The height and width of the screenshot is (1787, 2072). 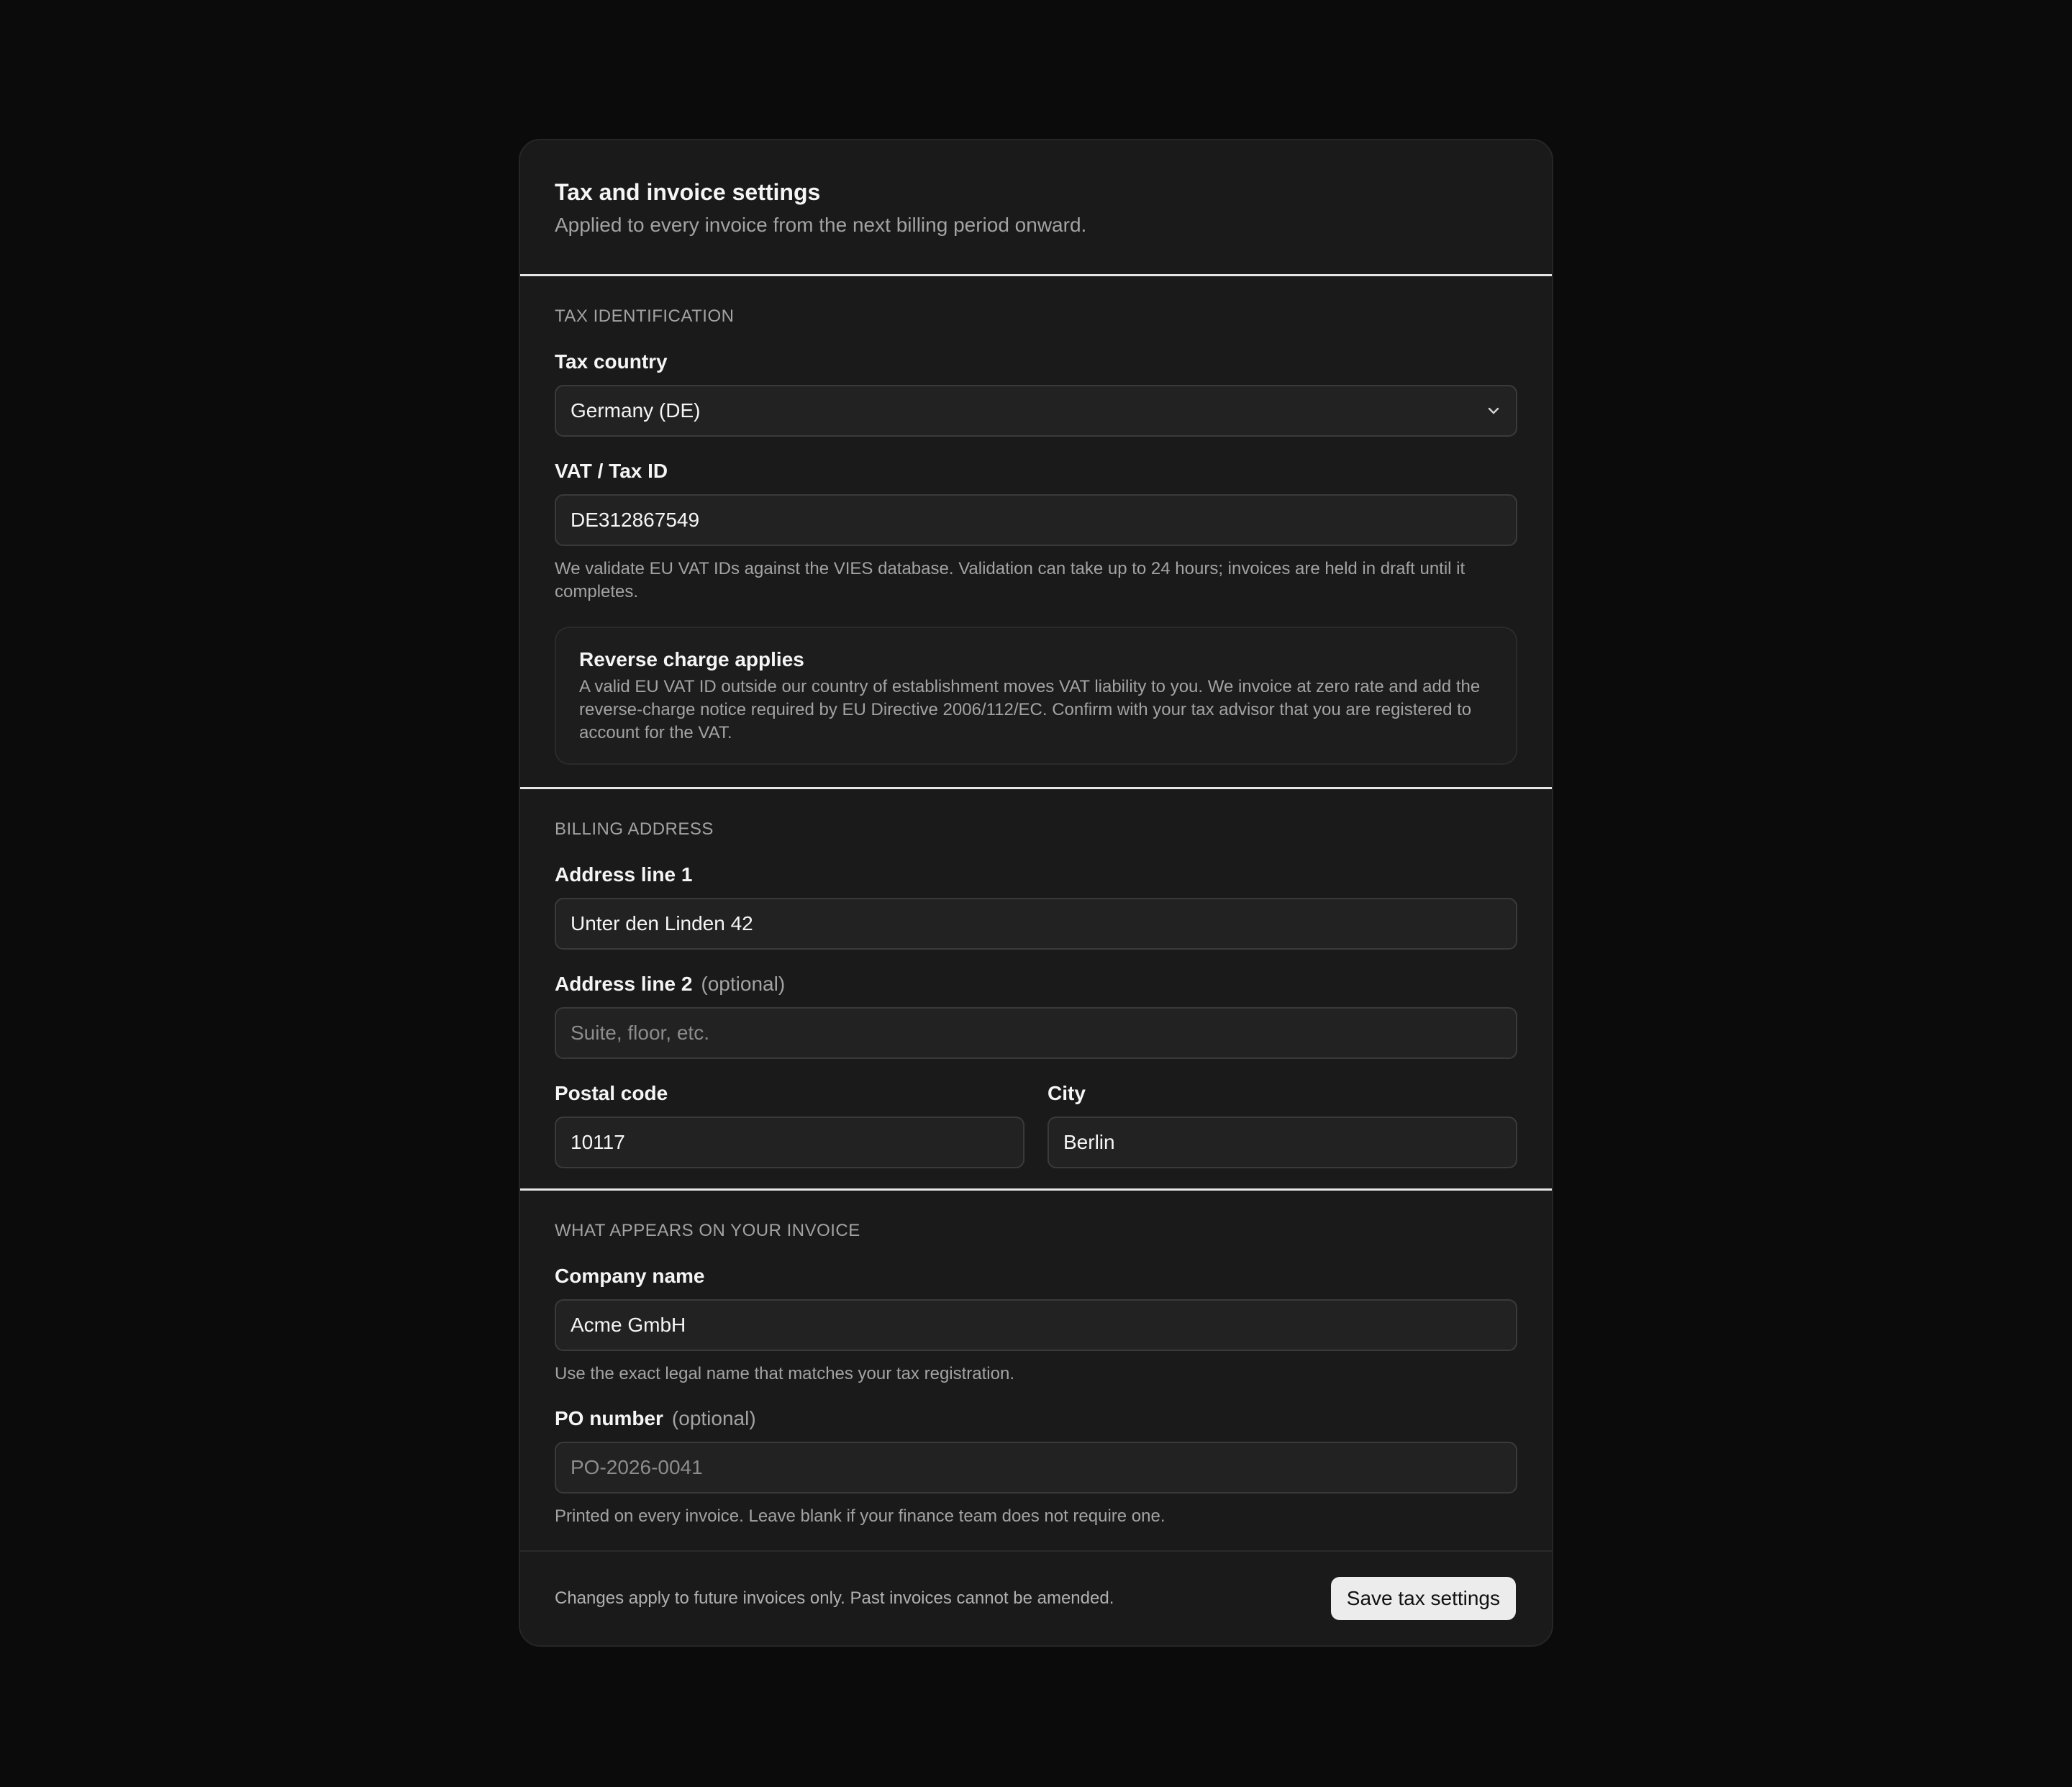 What do you see at coordinates (692, 659) in the screenshot?
I see `callout-title: Reverse charge applies` at bounding box center [692, 659].